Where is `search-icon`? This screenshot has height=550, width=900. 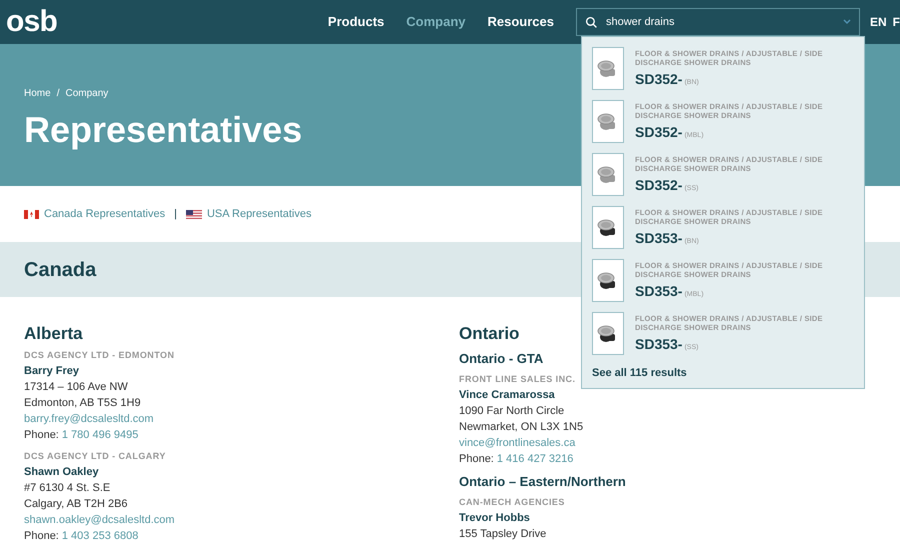
search-icon is located at coordinates (591, 22).